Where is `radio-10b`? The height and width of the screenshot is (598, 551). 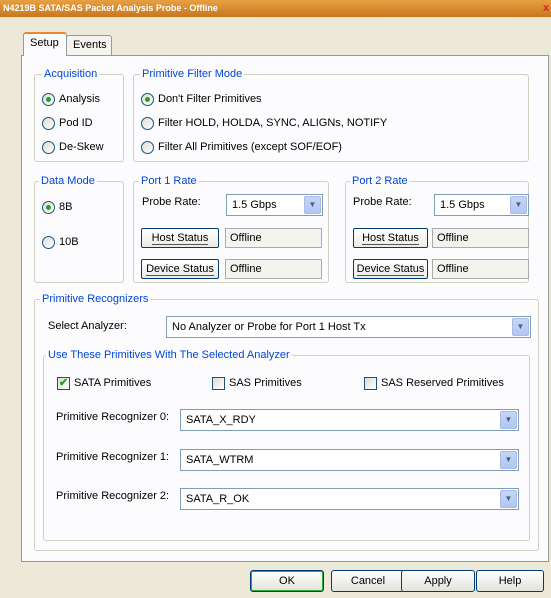
radio-10b is located at coordinates (48, 242).